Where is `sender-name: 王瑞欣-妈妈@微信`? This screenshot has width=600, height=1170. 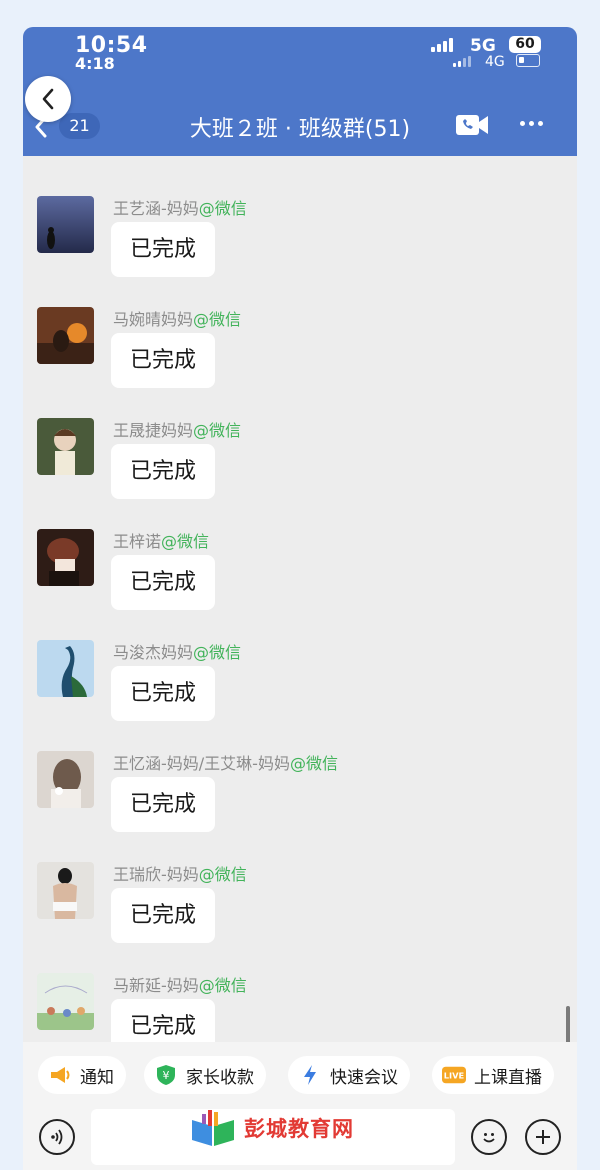
sender-name: 王瑞欣-妈妈@微信 is located at coordinates (180, 874).